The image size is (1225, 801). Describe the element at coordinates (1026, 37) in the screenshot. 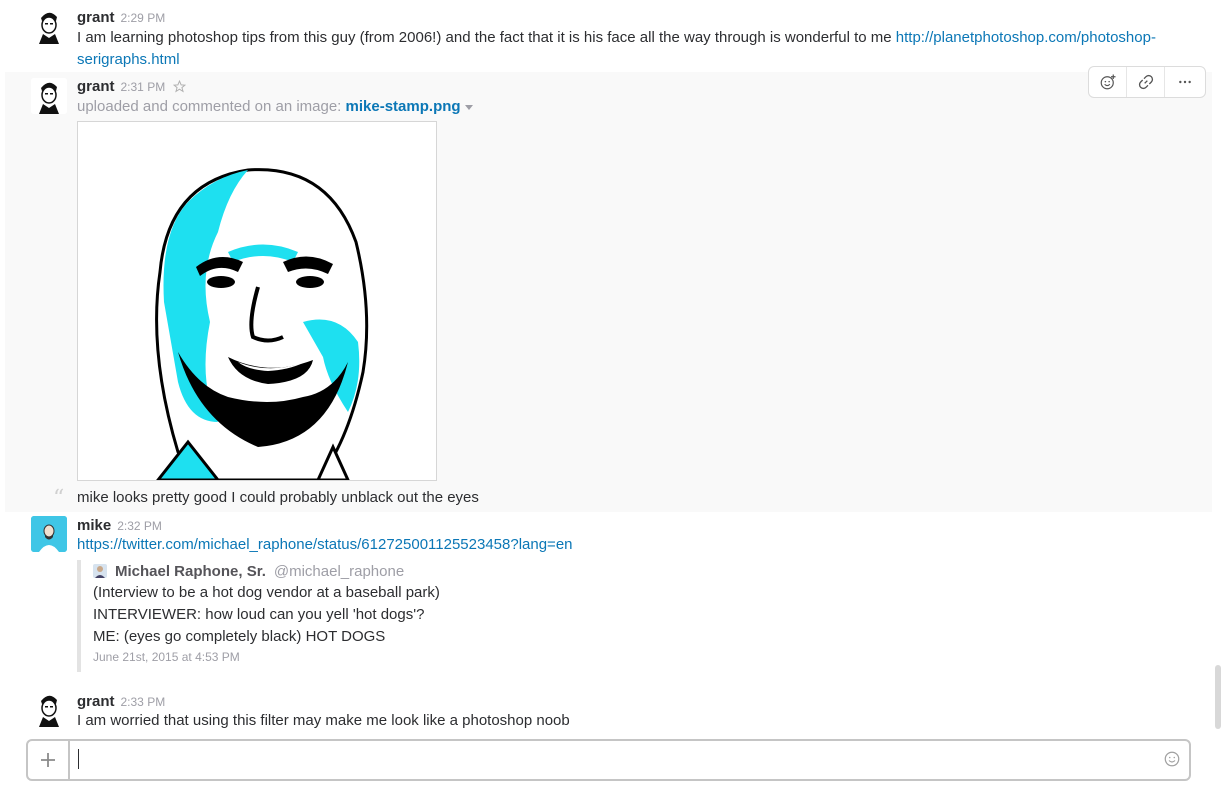

I see `message-link: http://planetphotoshop.com/photoshop-` at that location.